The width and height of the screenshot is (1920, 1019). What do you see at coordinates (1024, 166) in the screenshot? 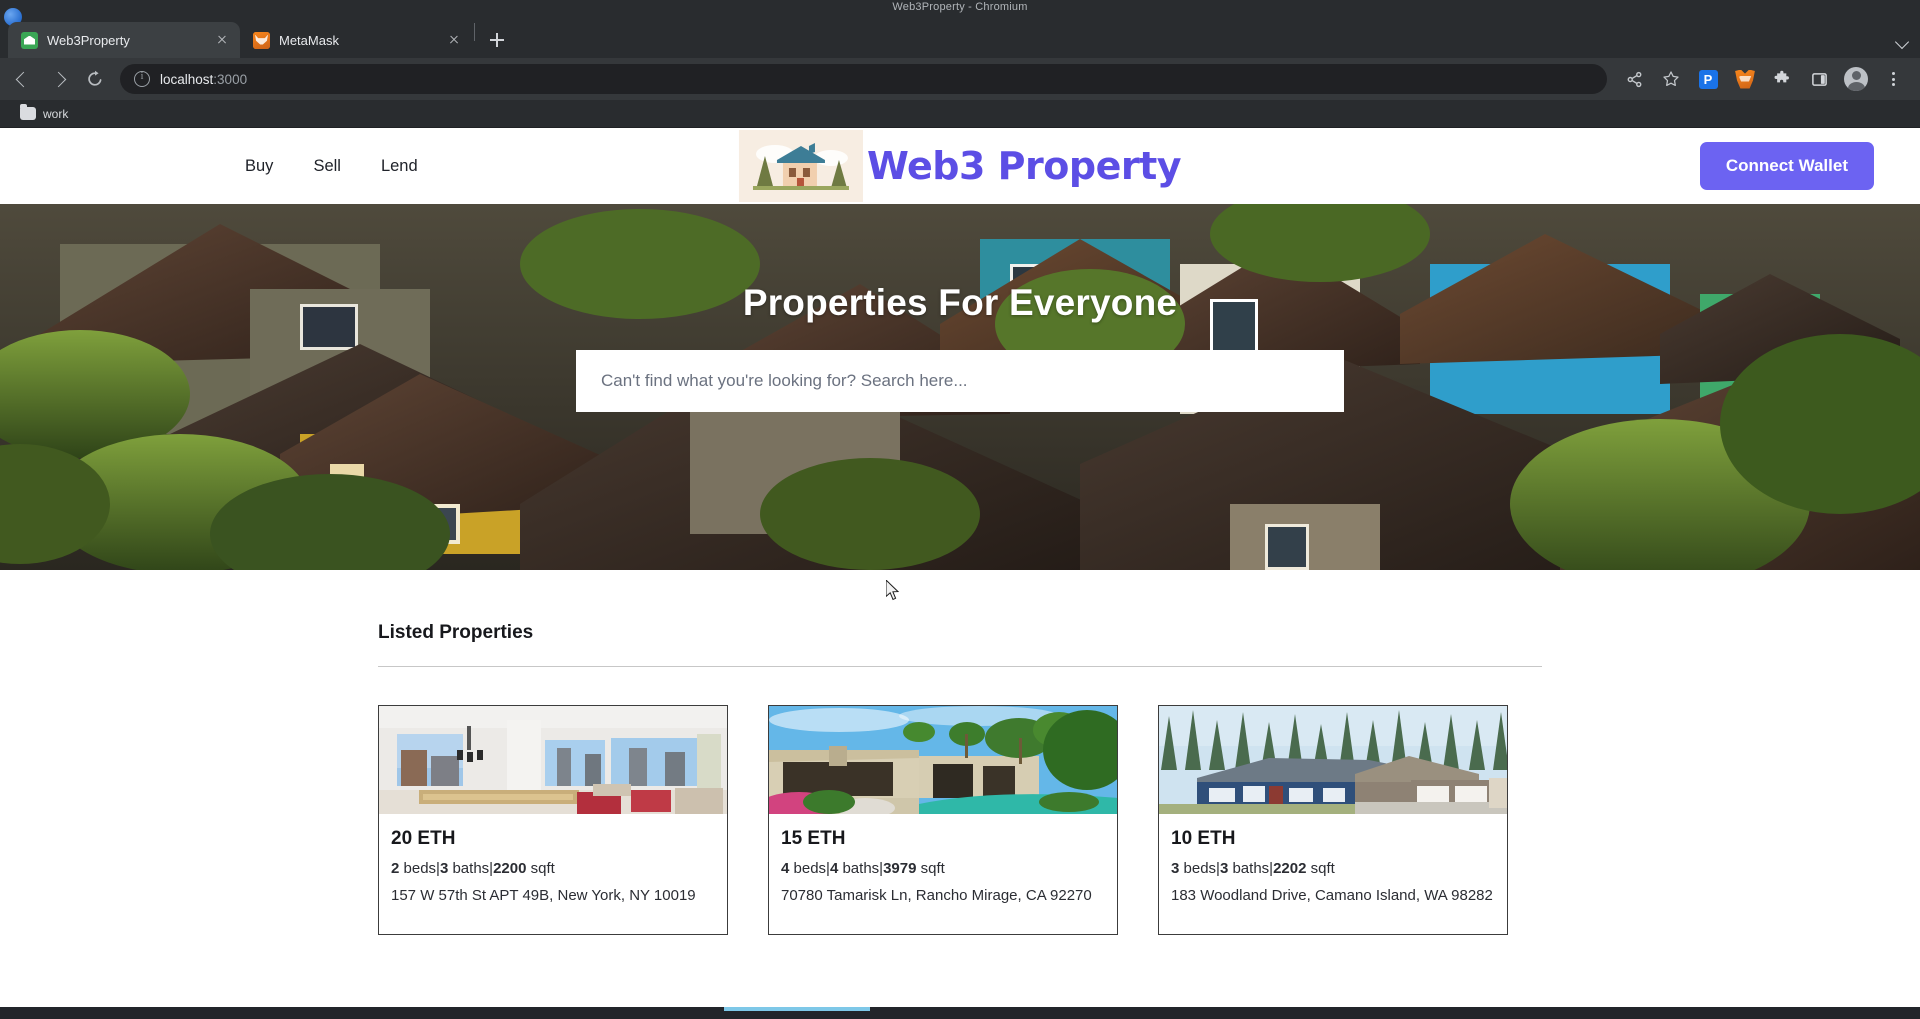
I see `brand-name: Web3 Property` at bounding box center [1024, 166].